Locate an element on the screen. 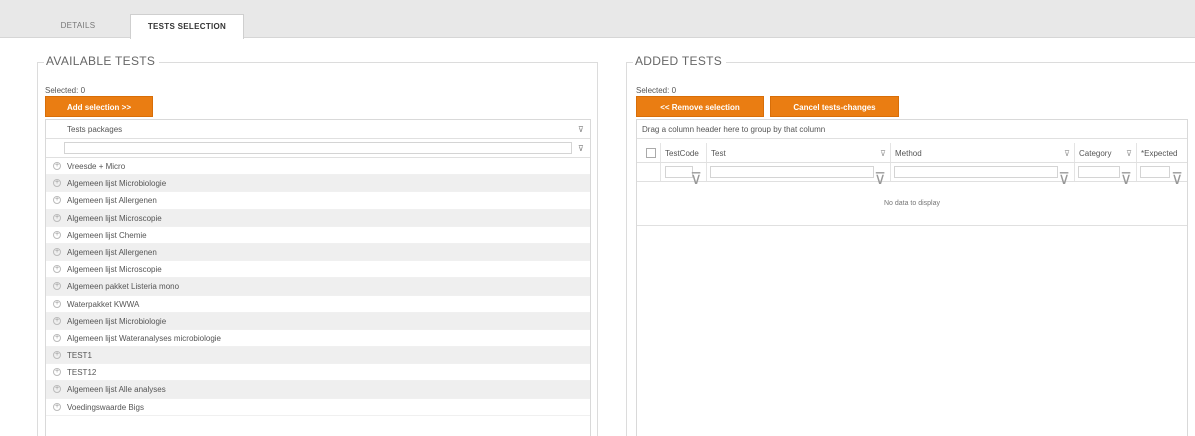  package-label: Algemeen lijst Chemie is located at coordinates (107, 235).